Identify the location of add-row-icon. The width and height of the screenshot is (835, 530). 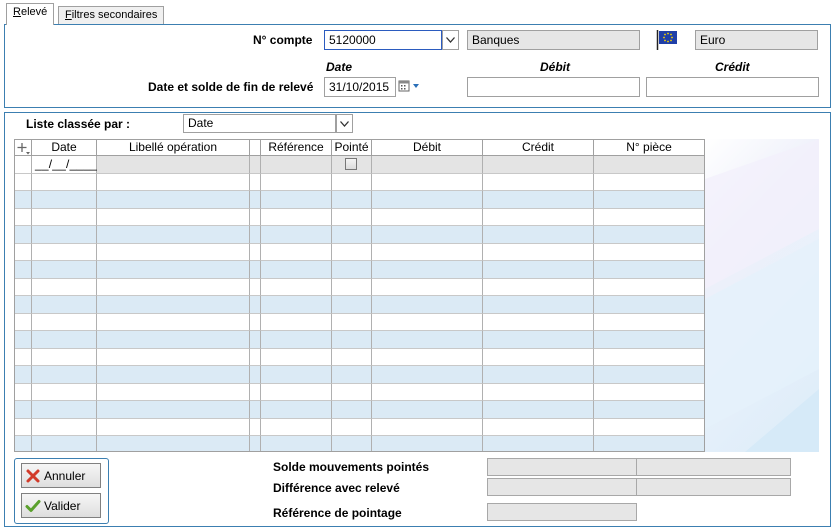
(23, 148).